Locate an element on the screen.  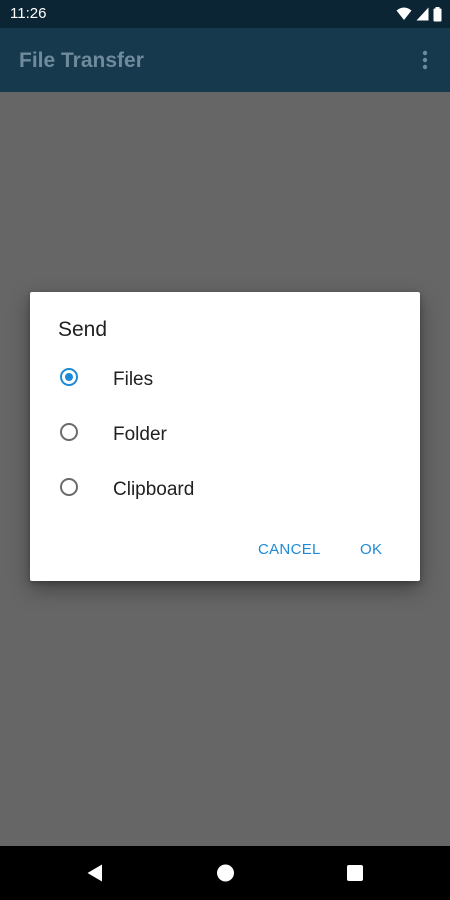
navigation-bar is located at coordinates (225, 873).